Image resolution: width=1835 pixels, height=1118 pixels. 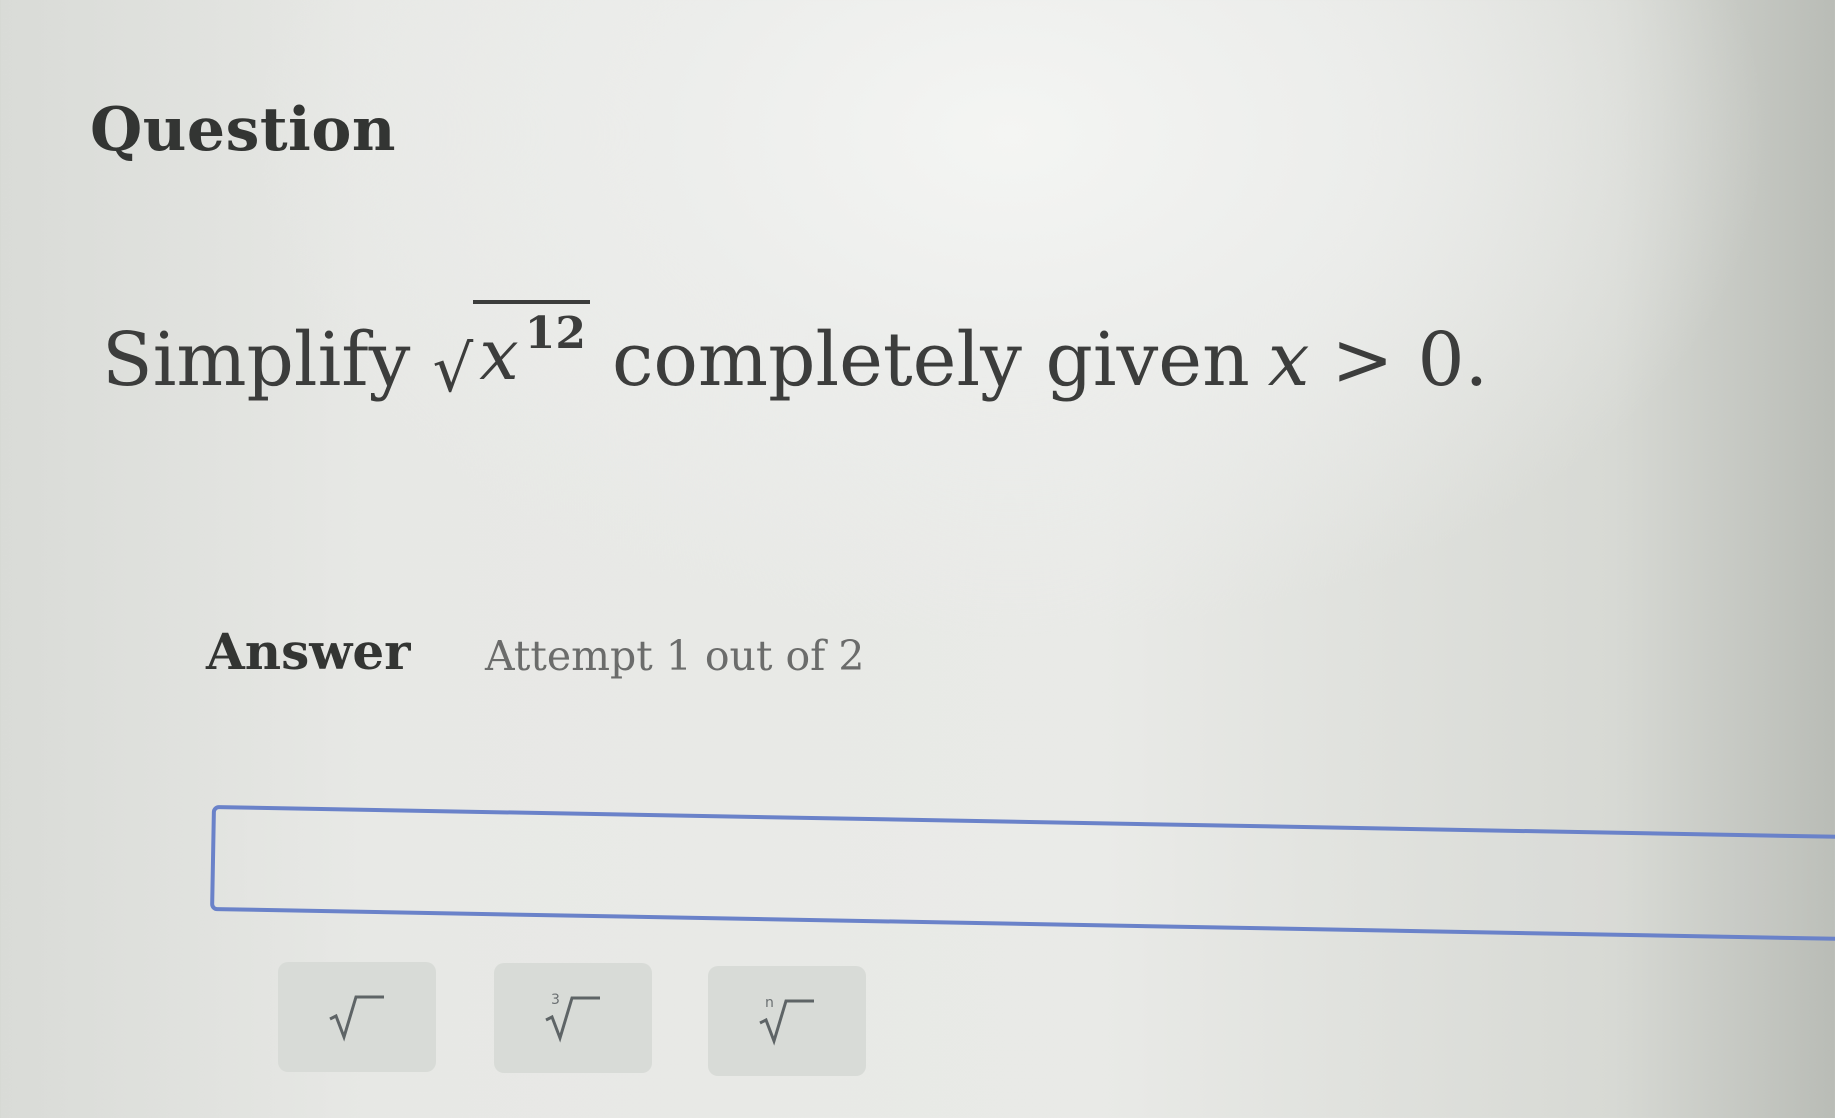 What do you see at coordinates (1362, 360) in the screenshot?
I see `condition-operator: >` at bounding box center [1362, 360].